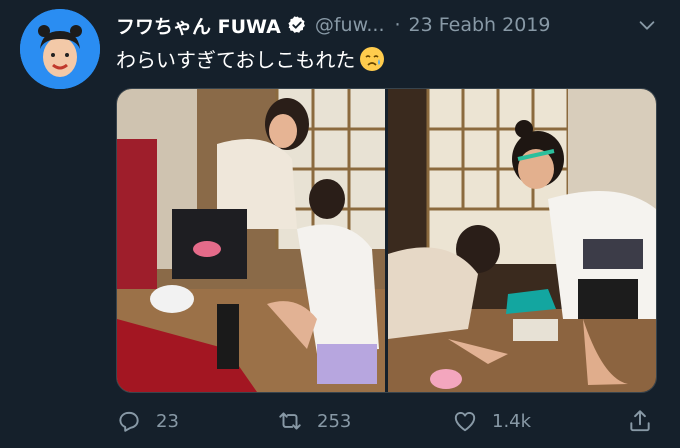  I want to click on heart-icon, so click(465, 421).